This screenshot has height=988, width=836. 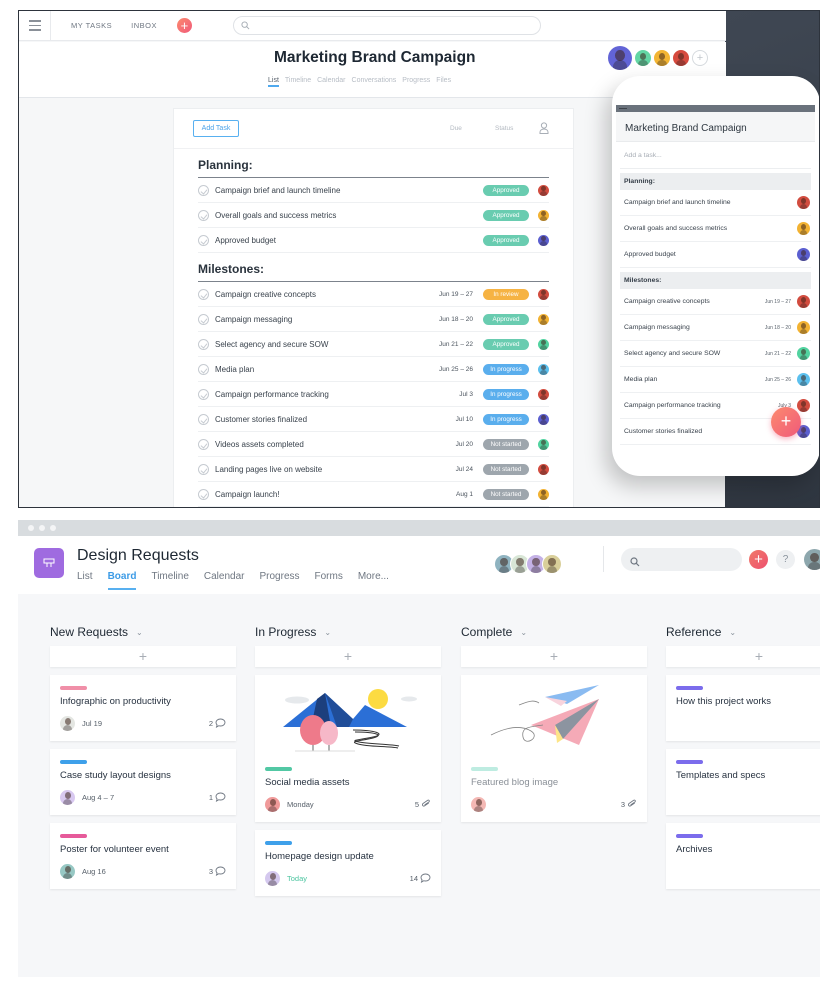 What do you see at coordinates (143, 708) in the screenshot?
I see `board-card: Infographic on productivity Jul 19 2` at bounding box center [143, 708].